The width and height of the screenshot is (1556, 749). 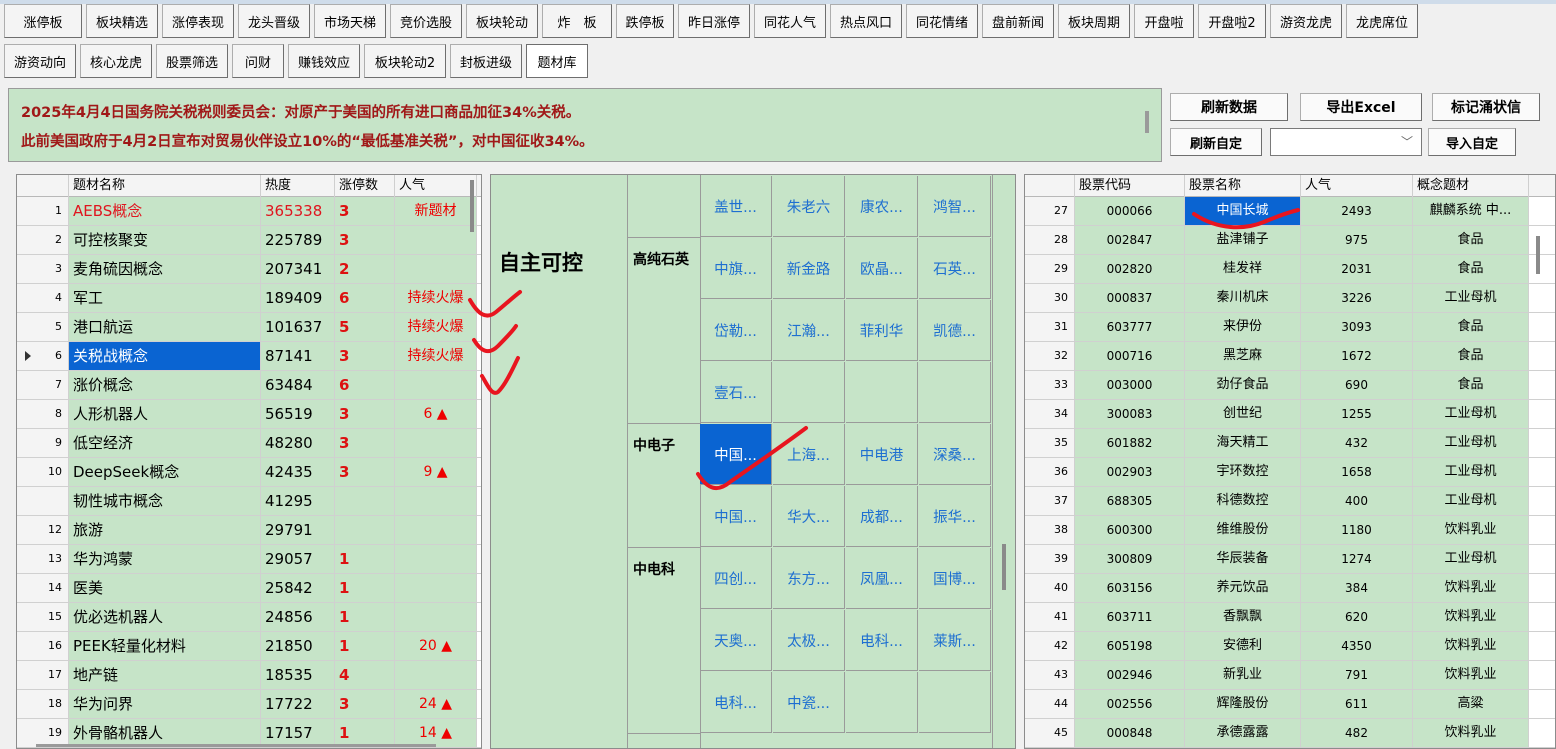 I want to click on tab-hot-money-dragon: 游资龙虎, so click(x=1306, y=21).